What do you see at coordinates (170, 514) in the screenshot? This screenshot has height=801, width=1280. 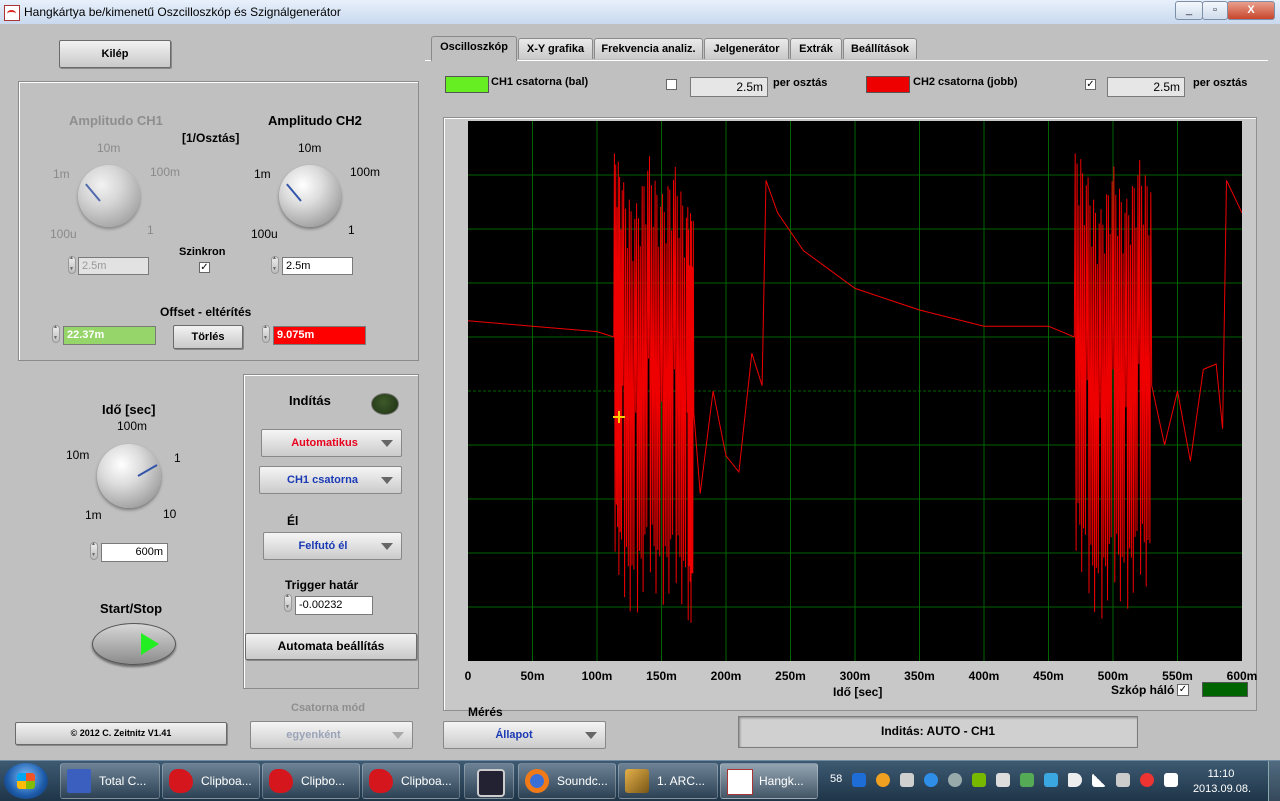 I see `time-tick-10: 10` at bounding box center [170, 514].